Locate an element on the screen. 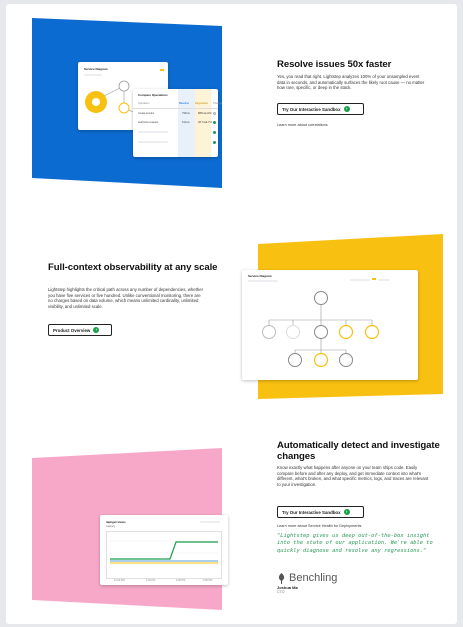 The width and height of the screenshot is (463, 627). compare-row-baseline: 611ms is located at coordinates (186, 122).